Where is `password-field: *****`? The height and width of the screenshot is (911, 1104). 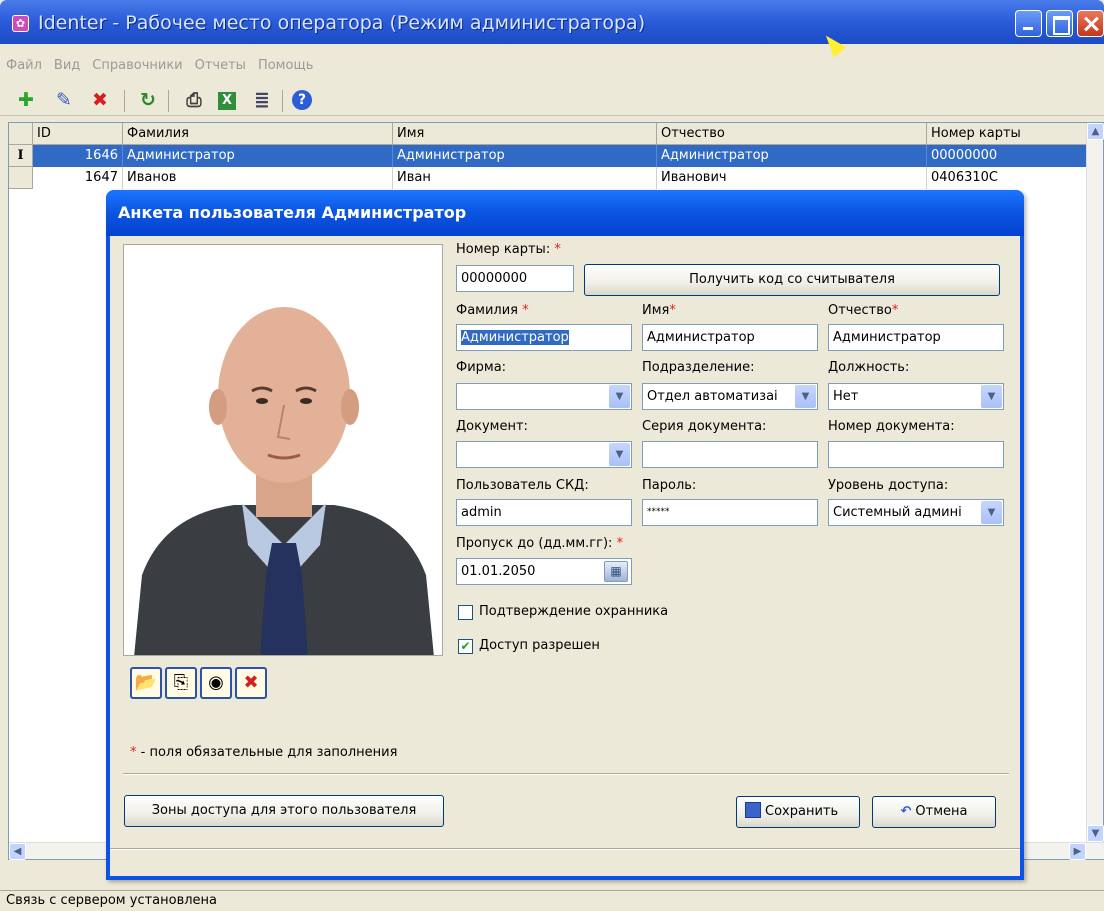
password-field: ***** is located at coordinates (730, 512).